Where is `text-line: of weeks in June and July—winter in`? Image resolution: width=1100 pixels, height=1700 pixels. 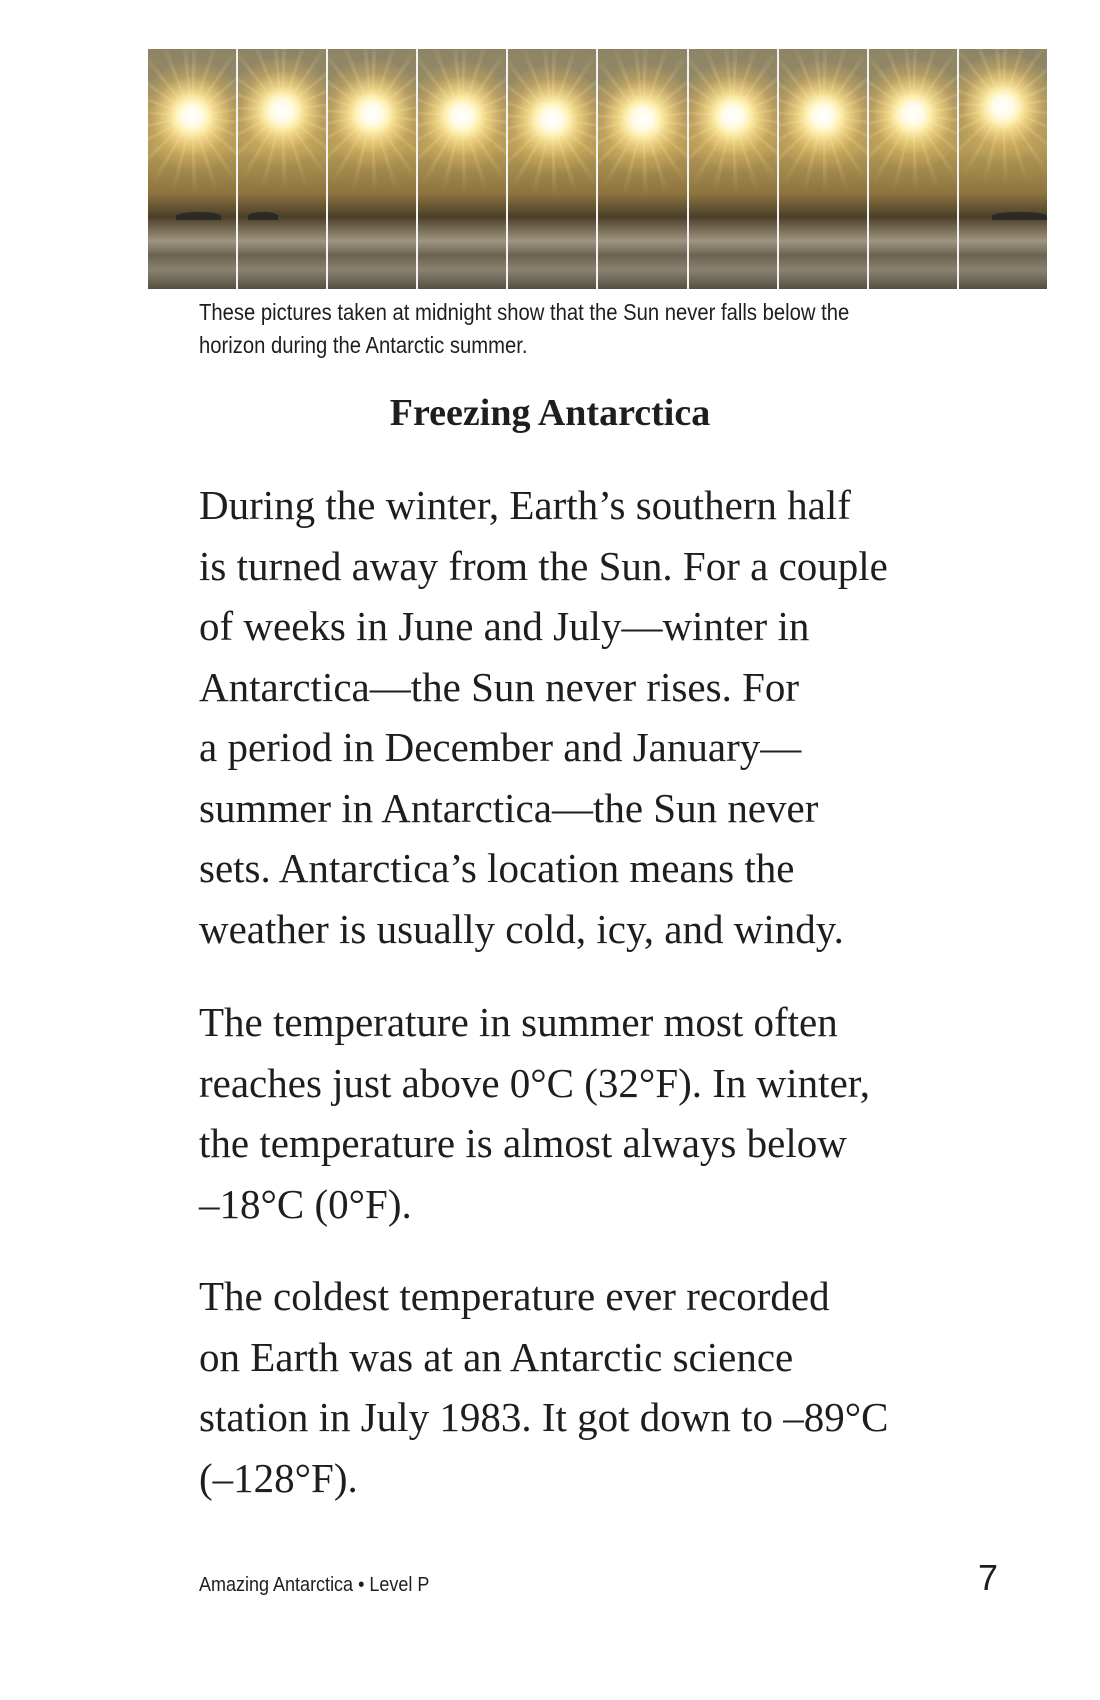
text-line: of weeks in June and July—winter in is located at coordinates (504, 626).